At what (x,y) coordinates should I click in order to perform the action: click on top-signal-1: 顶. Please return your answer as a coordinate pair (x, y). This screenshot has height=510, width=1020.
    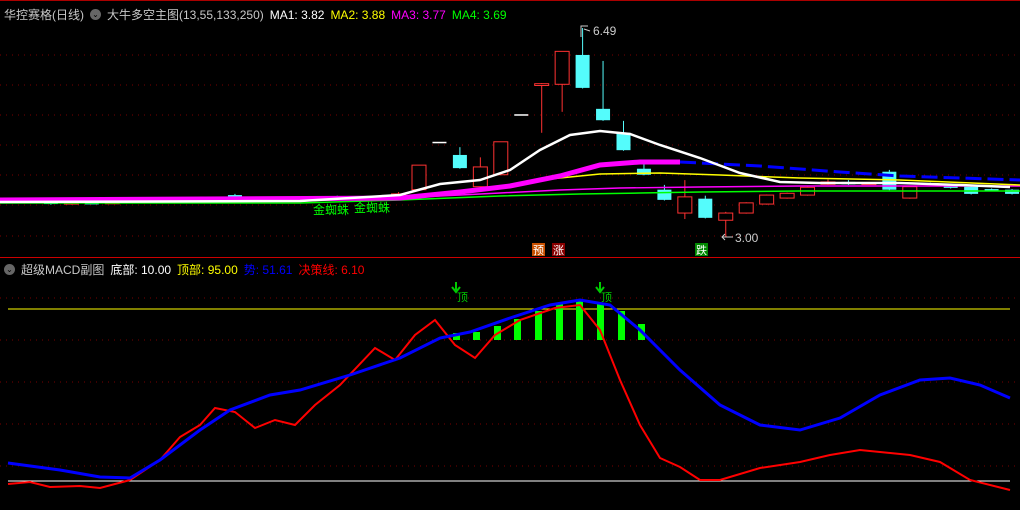
    Looking at the image, I should click on (459, 293).